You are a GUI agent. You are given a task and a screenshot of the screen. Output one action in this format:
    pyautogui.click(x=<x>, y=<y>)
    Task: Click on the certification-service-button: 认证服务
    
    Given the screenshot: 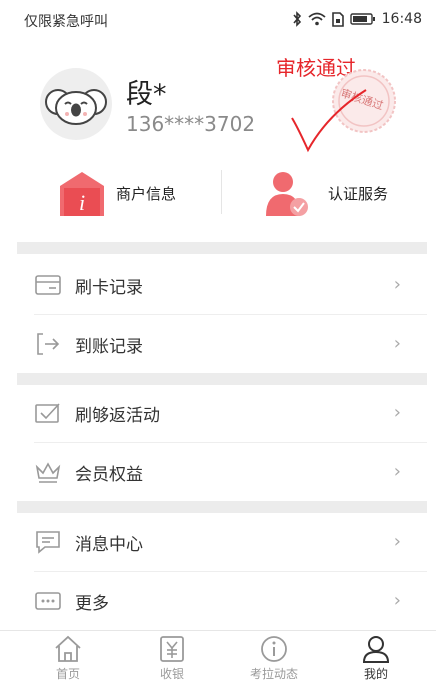 What is the action you would take?
    pyautogui.click(x=326, y=193)
    